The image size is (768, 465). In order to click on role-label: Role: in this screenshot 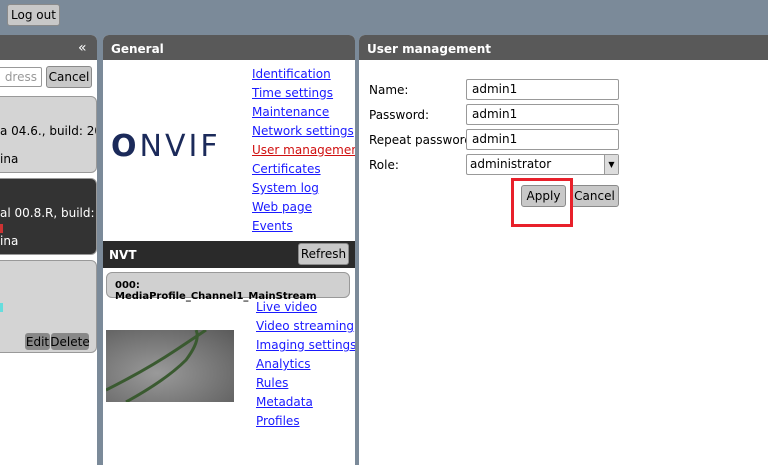, I will do `click(384, 165)`.